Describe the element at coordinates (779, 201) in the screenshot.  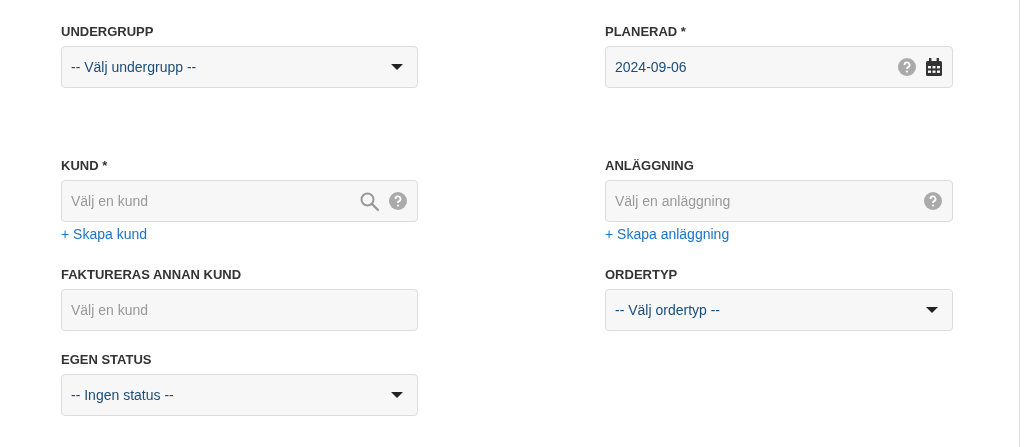
I see `input-field: Välj en anläggning` at that location.